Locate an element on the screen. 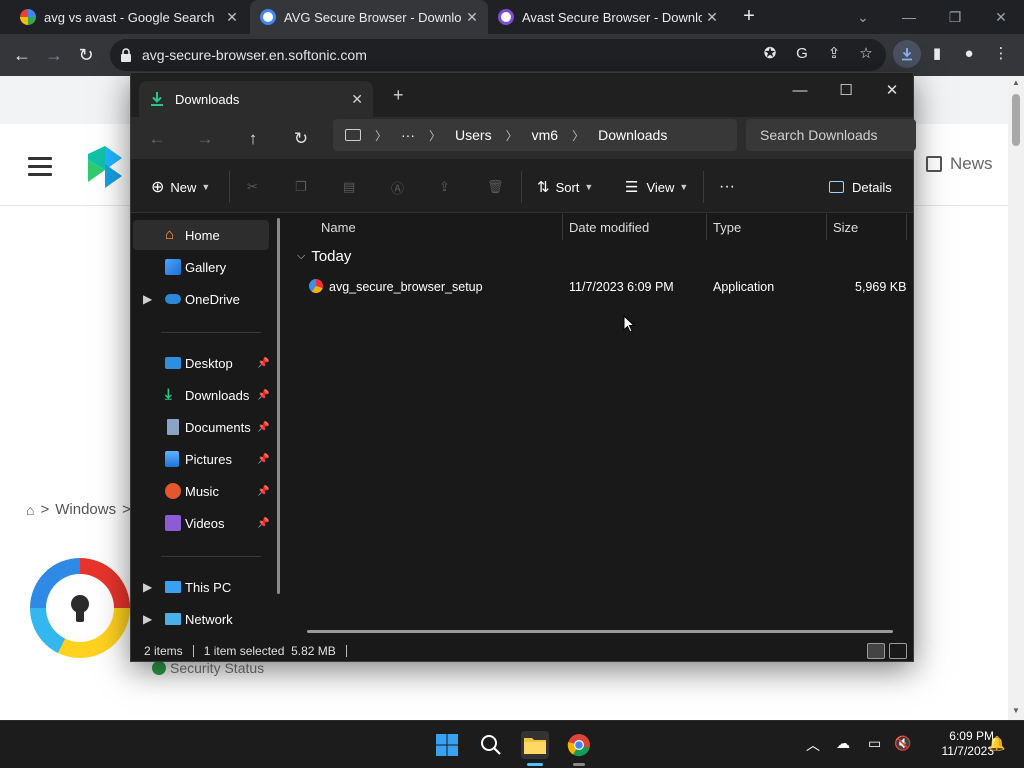 This screenshot has width=1024, height=768. column-header-size: Size is located at coordinates (845, 227).